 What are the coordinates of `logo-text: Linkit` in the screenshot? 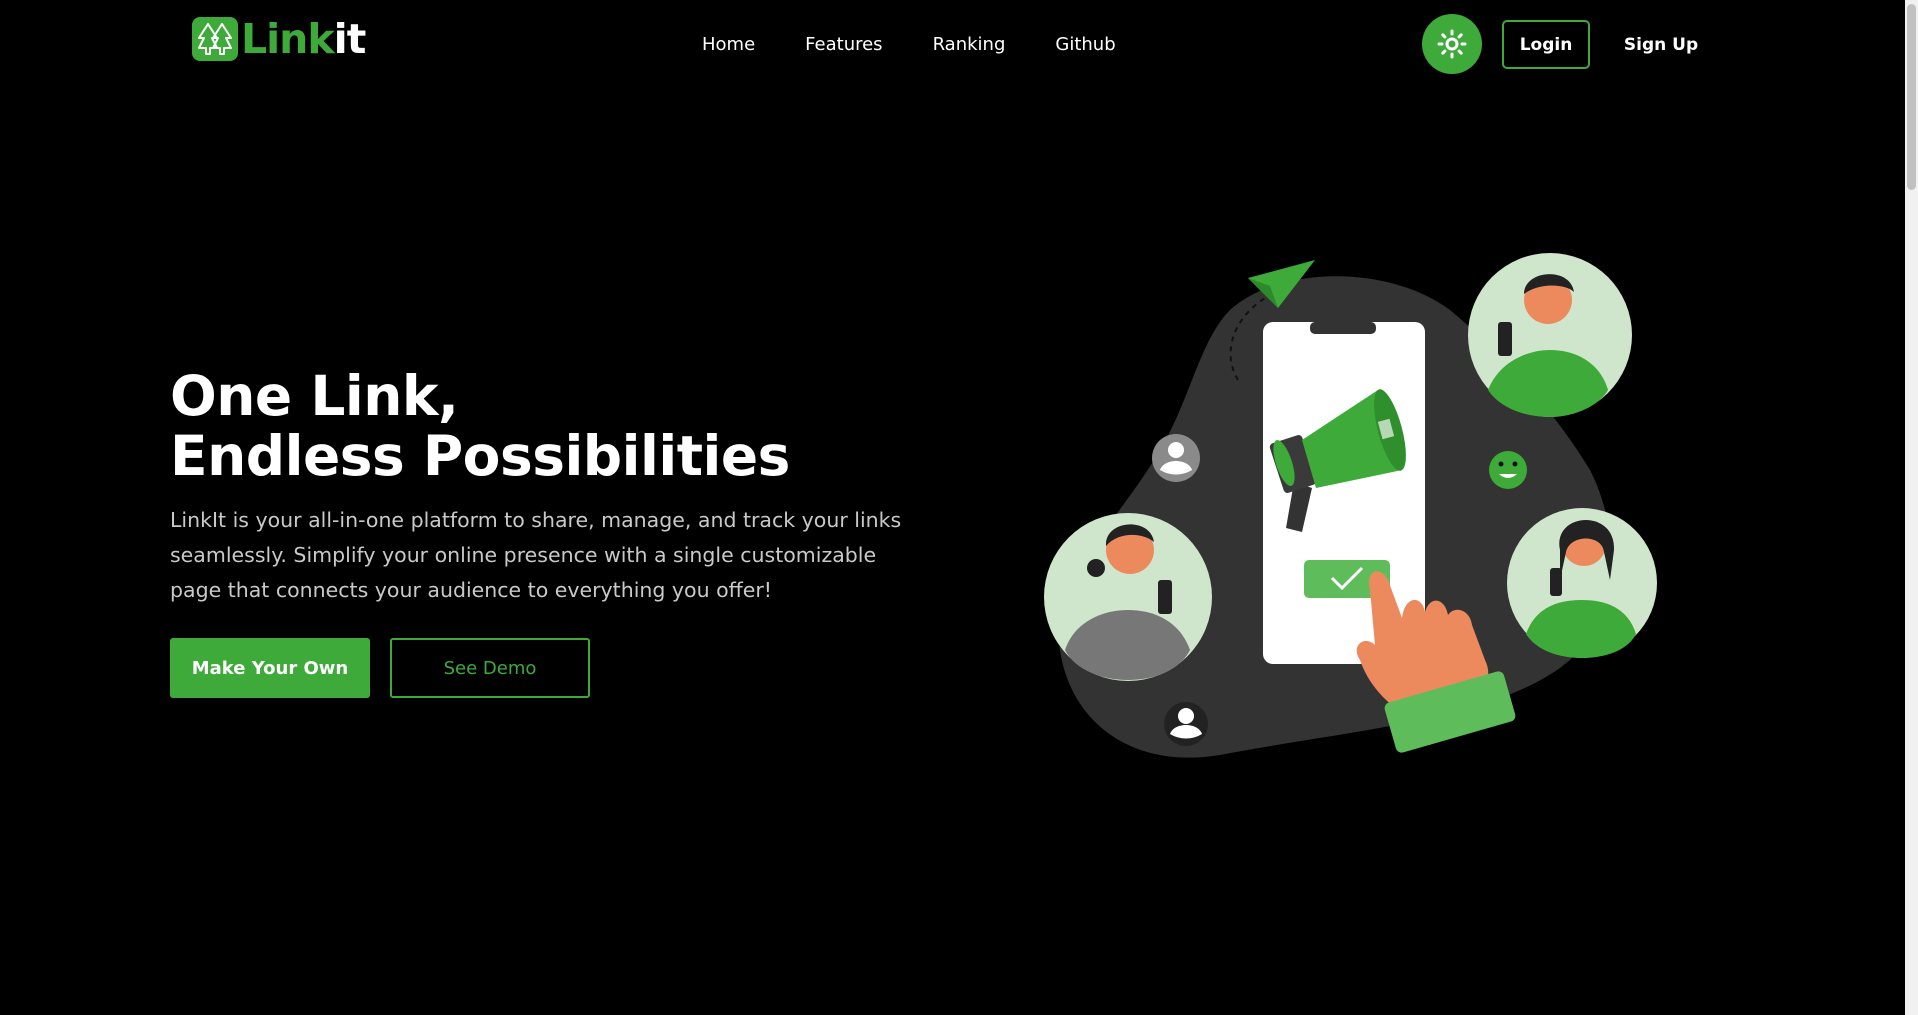 It's located at (303, 39).